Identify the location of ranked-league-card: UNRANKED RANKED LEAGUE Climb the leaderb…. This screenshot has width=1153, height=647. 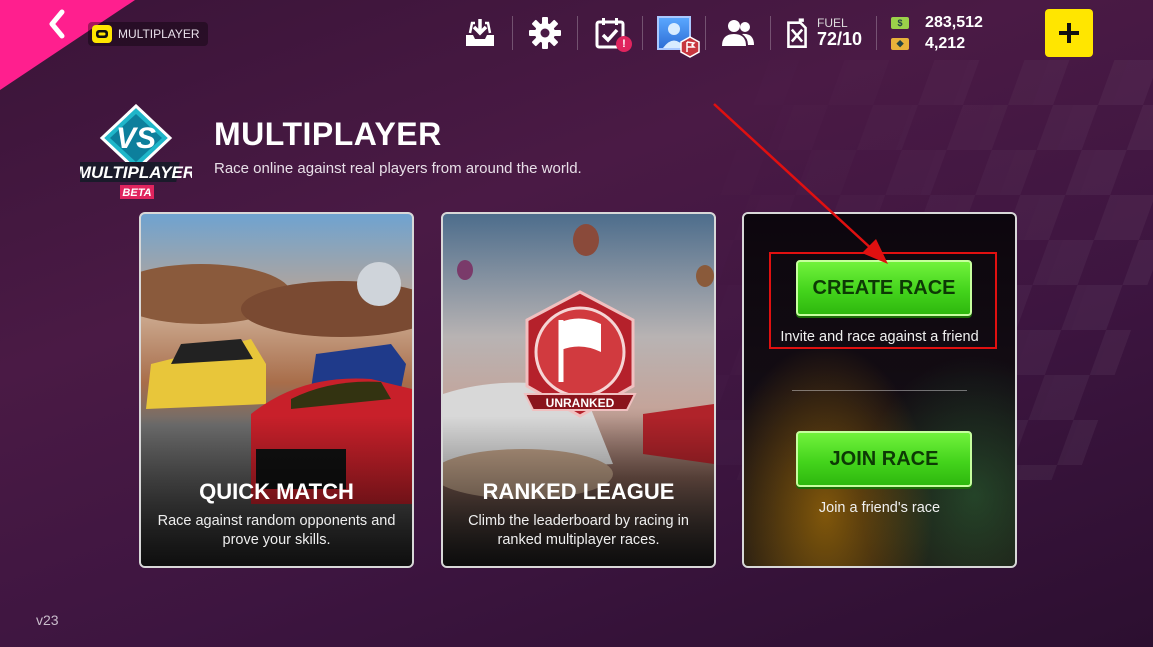
(578, 390).